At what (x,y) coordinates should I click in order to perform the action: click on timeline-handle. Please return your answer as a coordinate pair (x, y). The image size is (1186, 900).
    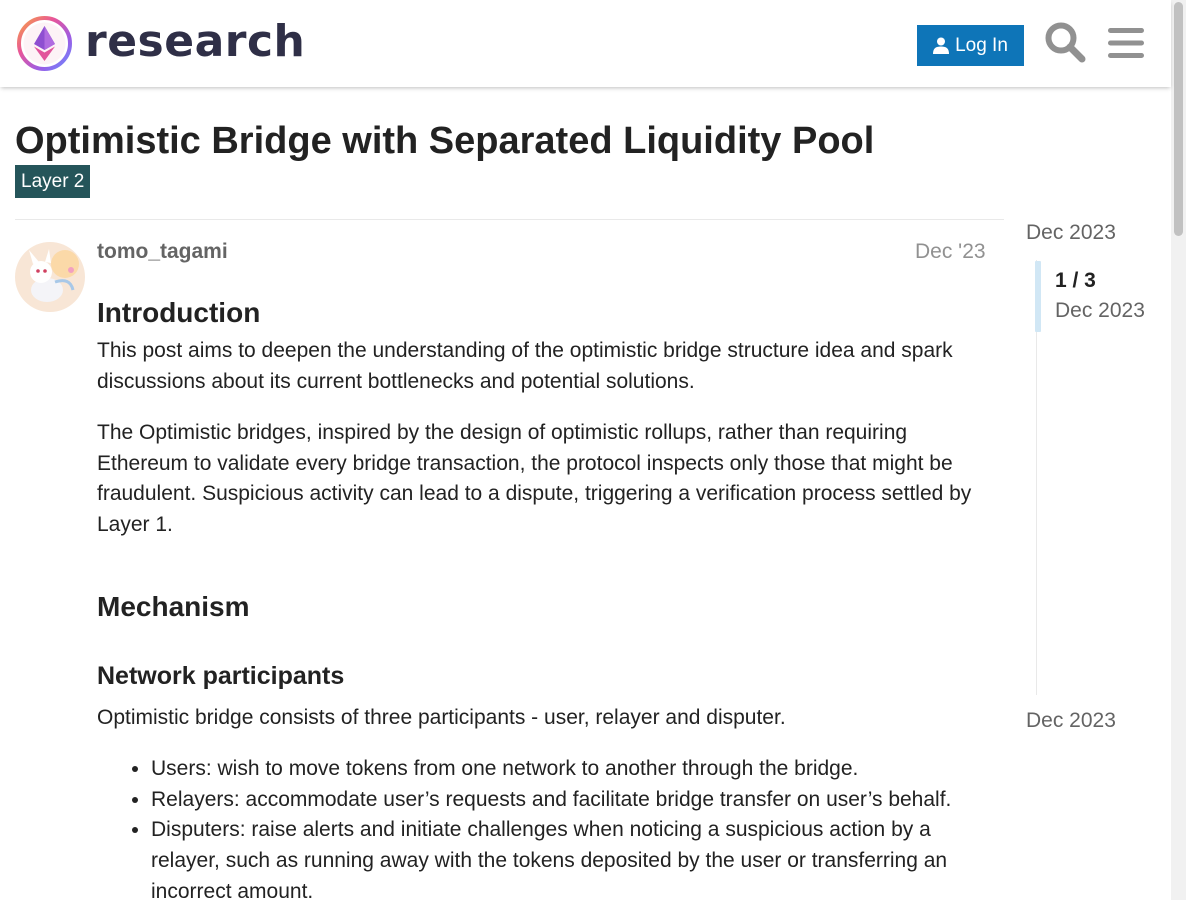
    Looking at the image, I should click on (1038, 296).